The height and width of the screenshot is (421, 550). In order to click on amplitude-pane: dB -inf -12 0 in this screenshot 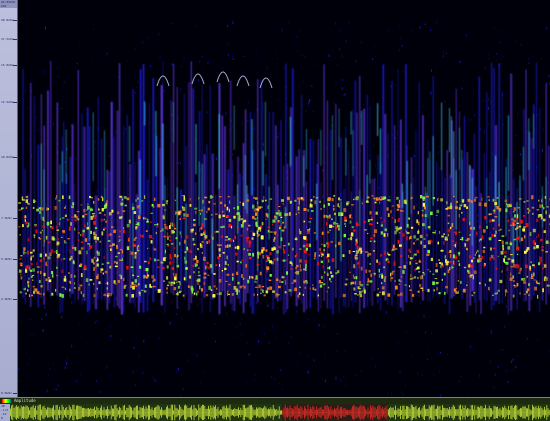, I will do `click(275, 412)`.